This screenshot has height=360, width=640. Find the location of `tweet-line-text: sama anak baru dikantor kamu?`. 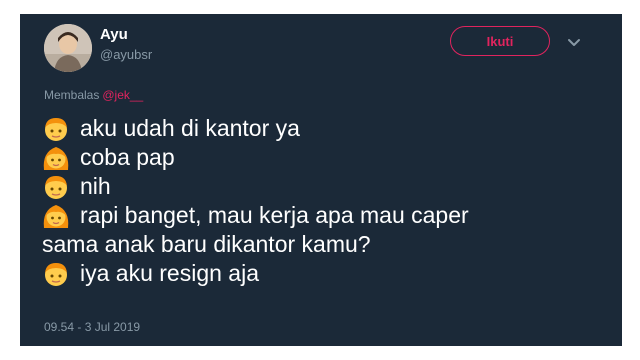

tweet-line-text: sama anak baru dikantor kamu? is located at coordinates (206, 244).